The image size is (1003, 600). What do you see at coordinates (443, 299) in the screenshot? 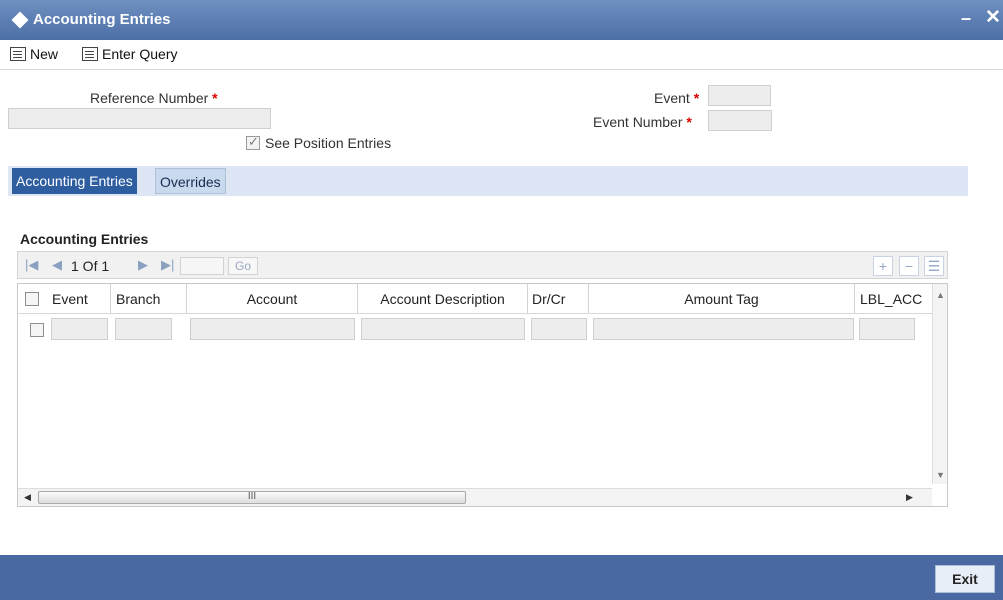
I see `column-header: Account Description` at bounding box center [443, 299].